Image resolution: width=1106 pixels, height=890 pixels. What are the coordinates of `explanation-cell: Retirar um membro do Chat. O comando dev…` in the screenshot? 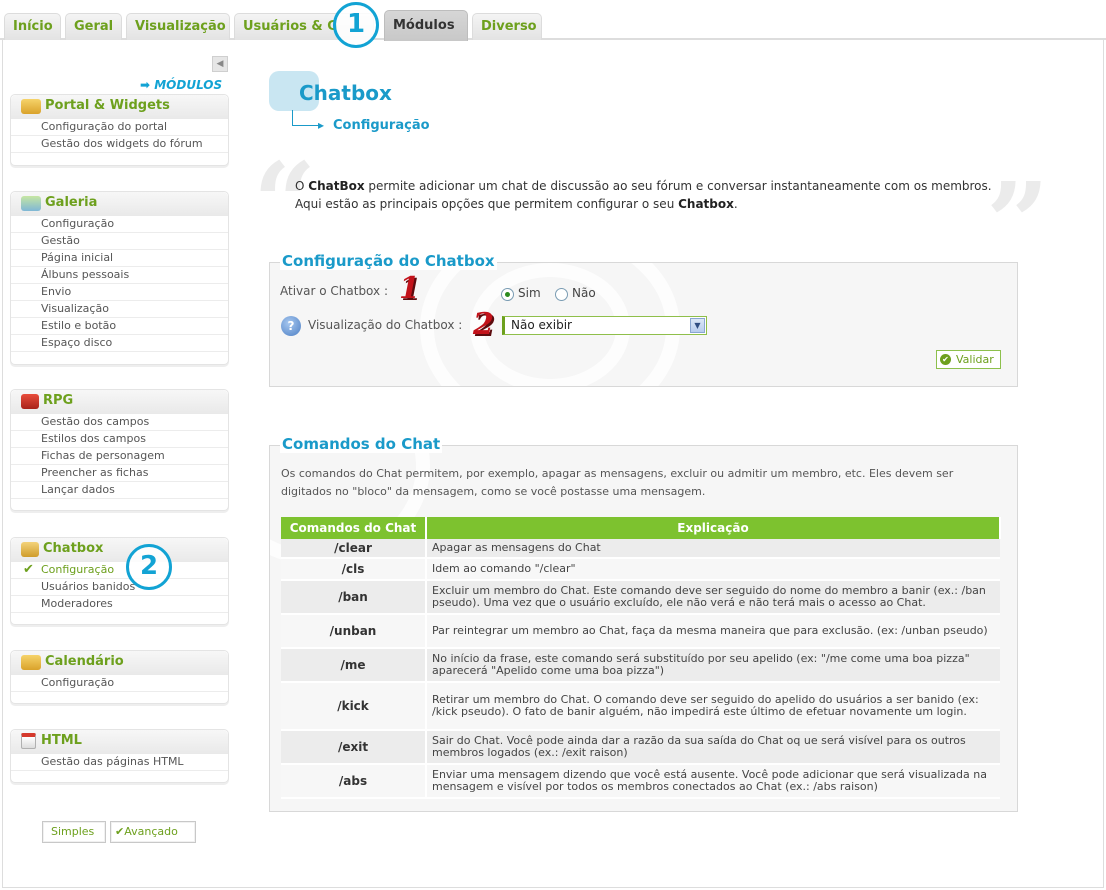 It's located at (713, 706).